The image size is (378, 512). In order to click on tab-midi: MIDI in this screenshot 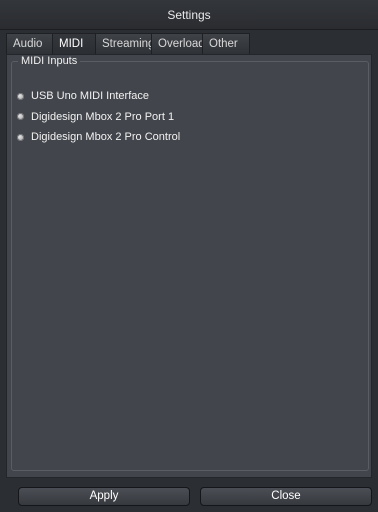, I will do `click(74, 43)`.